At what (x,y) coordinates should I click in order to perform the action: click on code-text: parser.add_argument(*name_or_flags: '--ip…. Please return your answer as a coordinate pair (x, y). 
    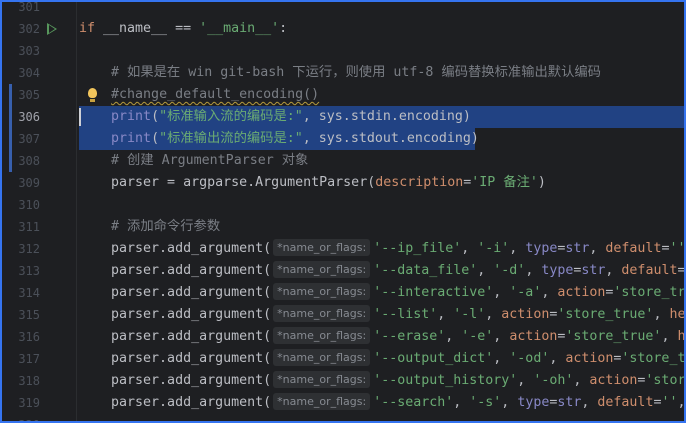
    Looking at the image, I should click on (381, 249).